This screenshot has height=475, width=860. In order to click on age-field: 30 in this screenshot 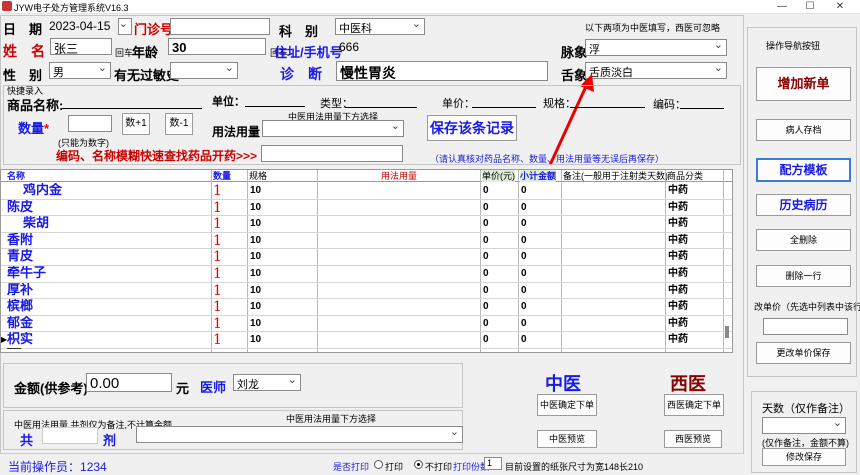, I will do `click(217, 46)`.